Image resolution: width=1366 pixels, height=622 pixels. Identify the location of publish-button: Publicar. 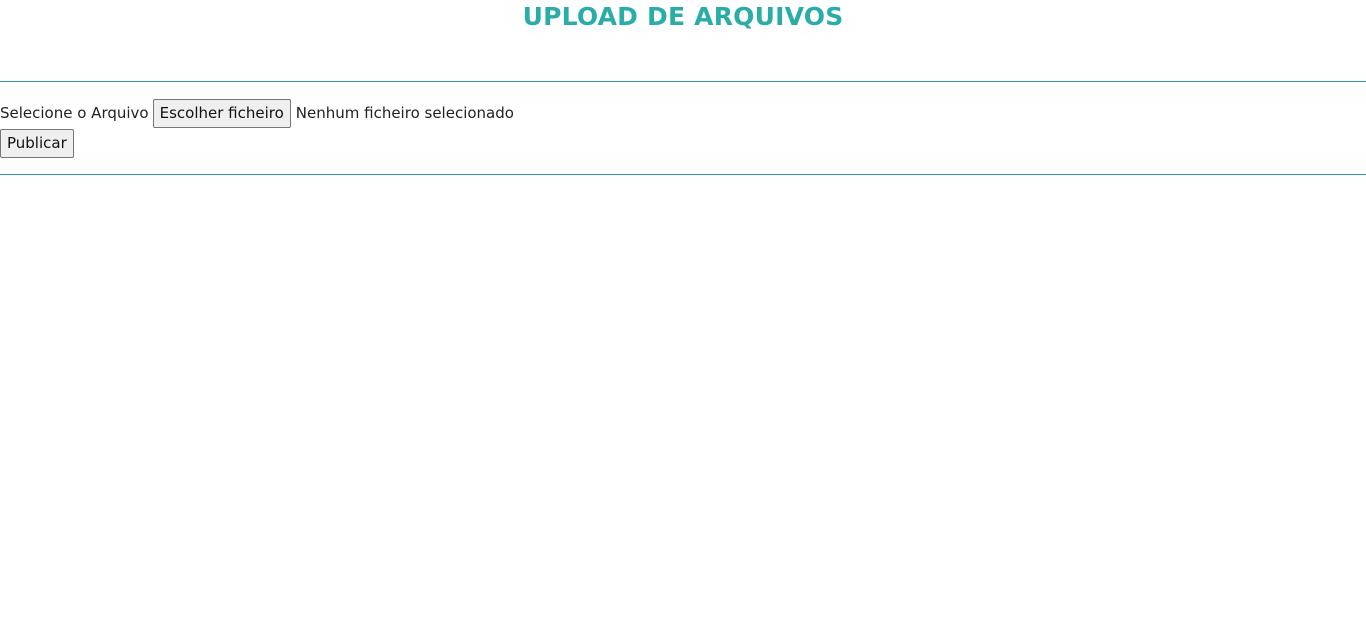
(37, 143).